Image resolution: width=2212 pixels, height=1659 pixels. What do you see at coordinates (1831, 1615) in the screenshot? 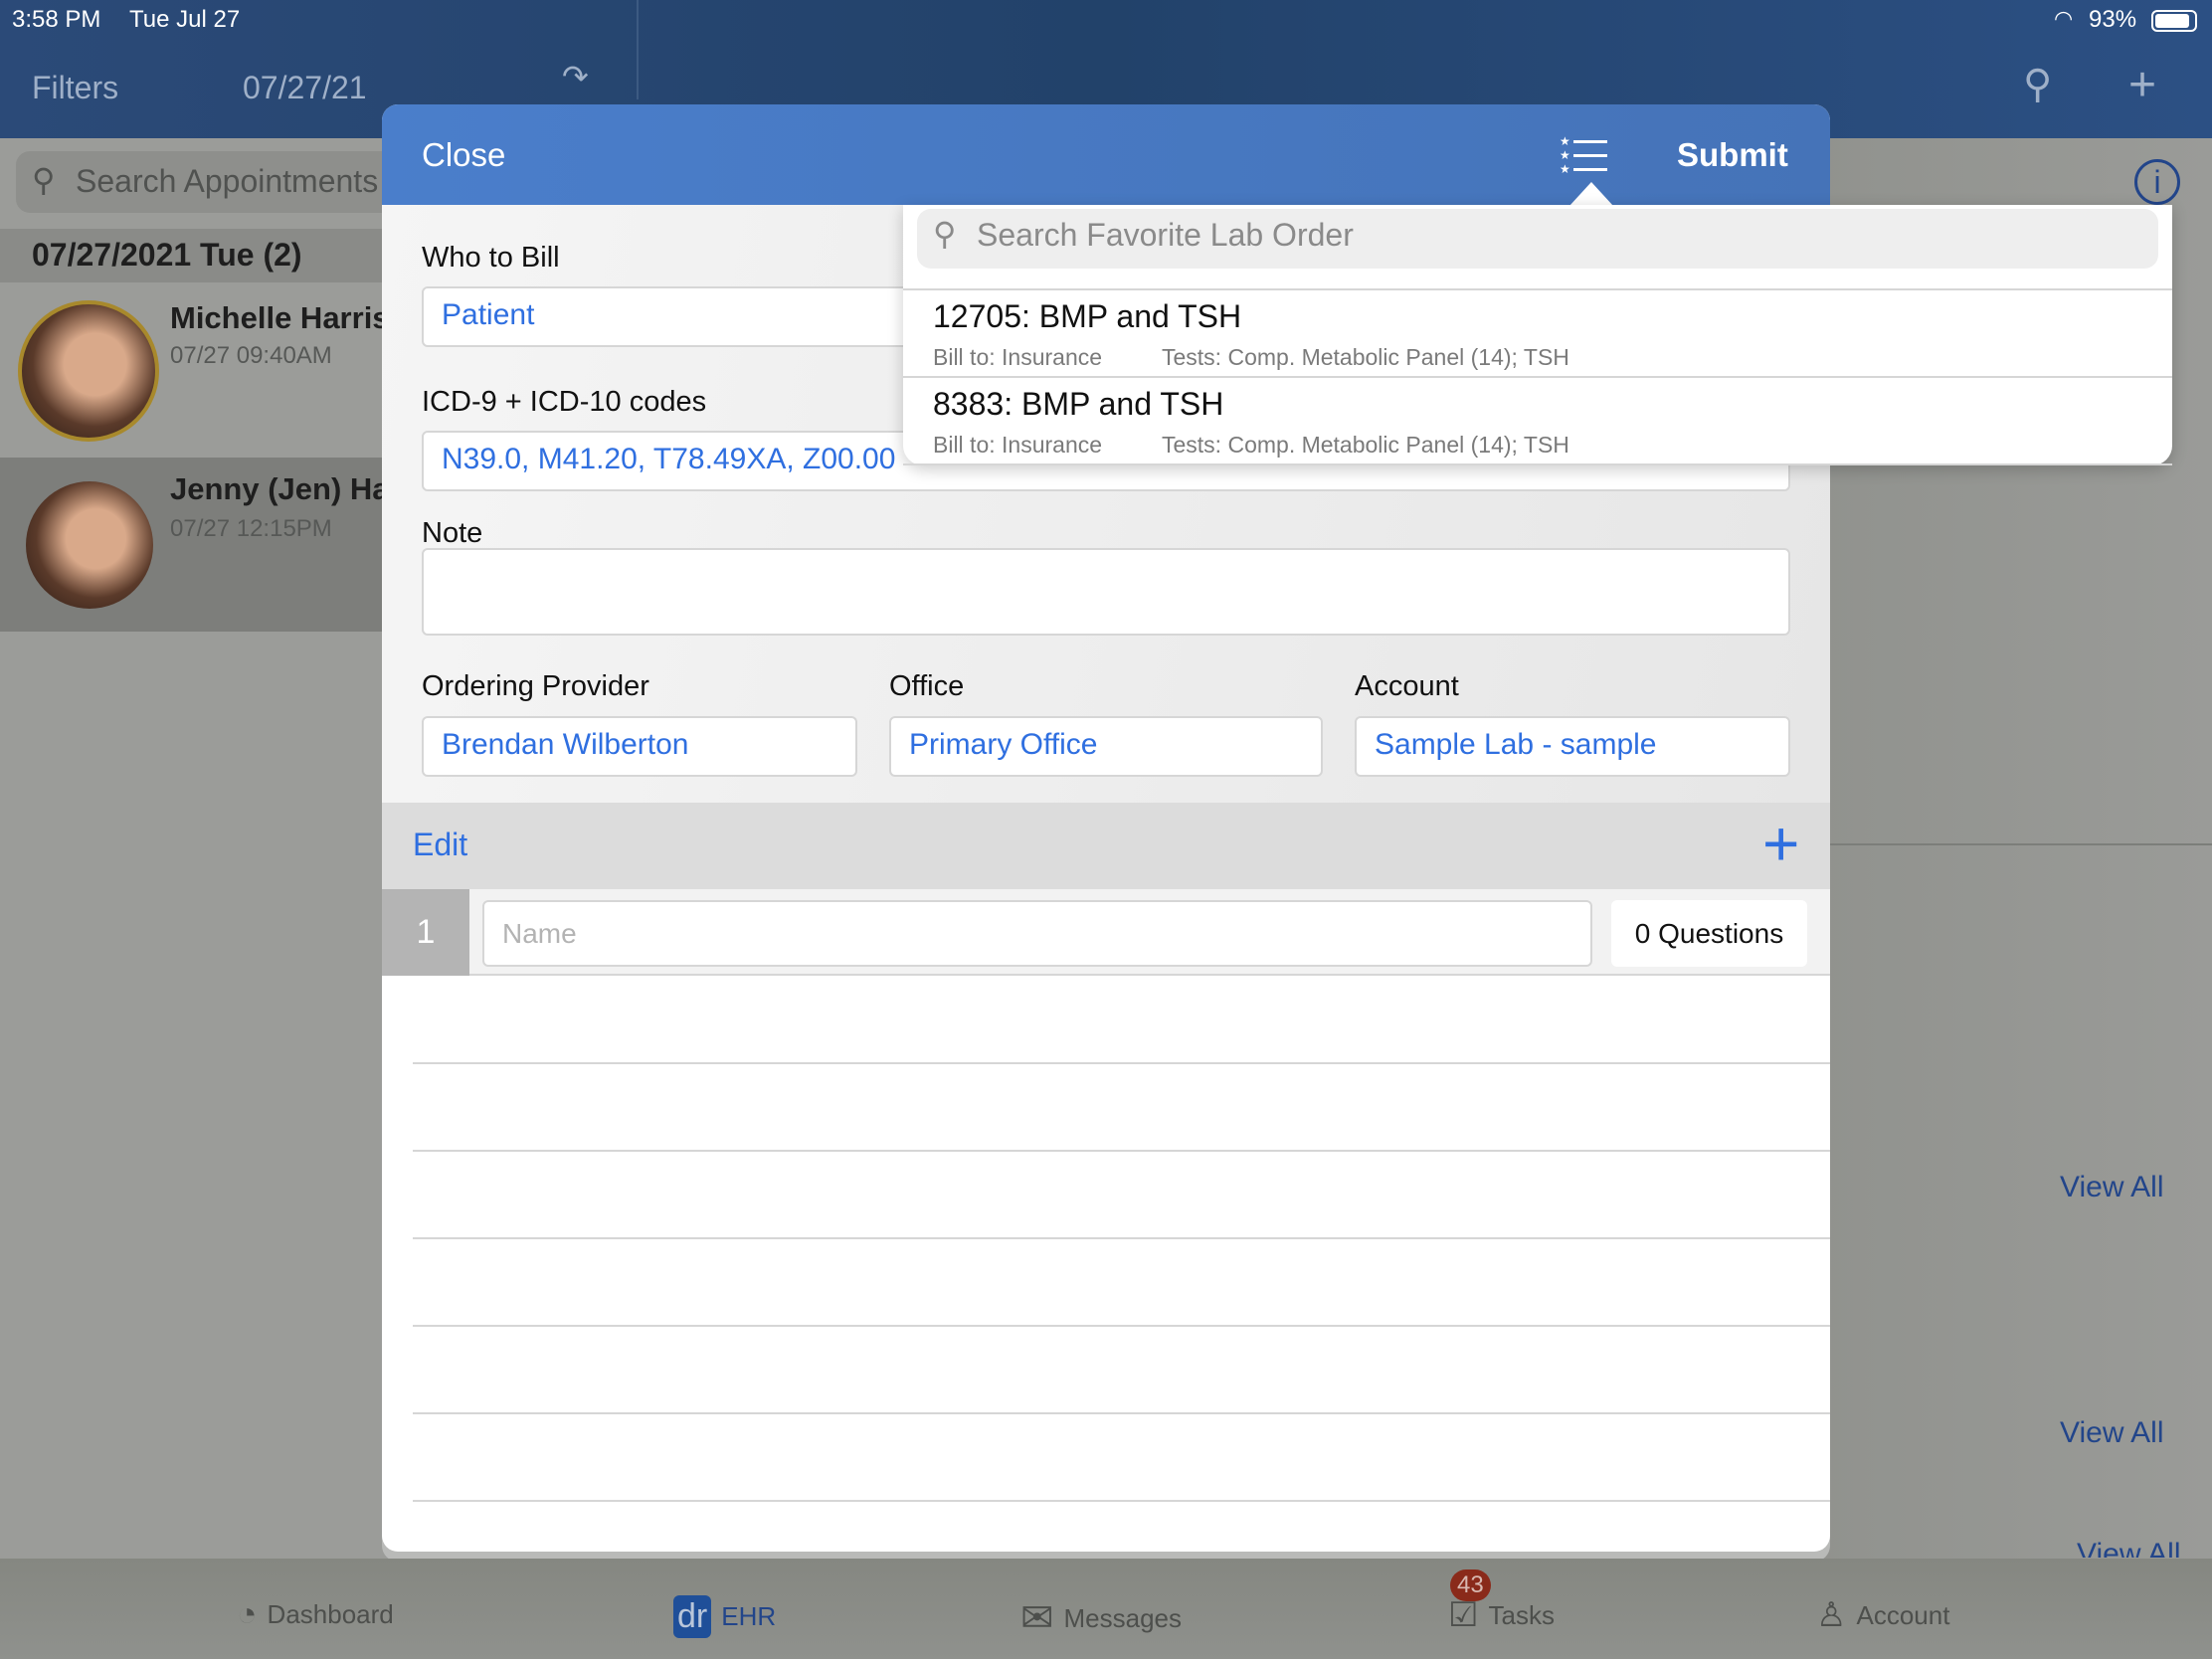
I see `person-icon: ♙` at bounding box center [1831, 1615].